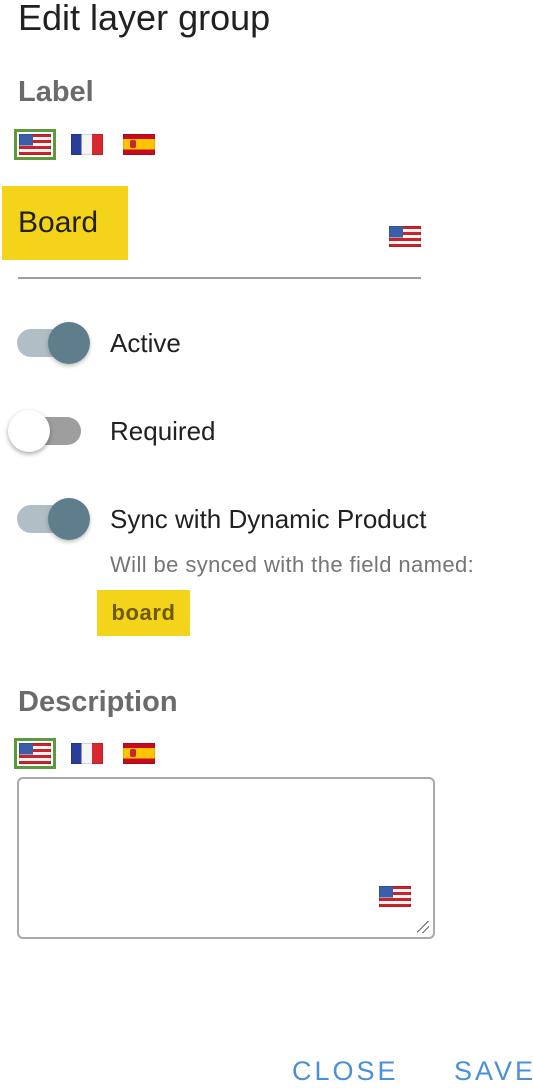 The image size is (533, 1090). I want to click on required-toggle-knob, so click(29, 431).